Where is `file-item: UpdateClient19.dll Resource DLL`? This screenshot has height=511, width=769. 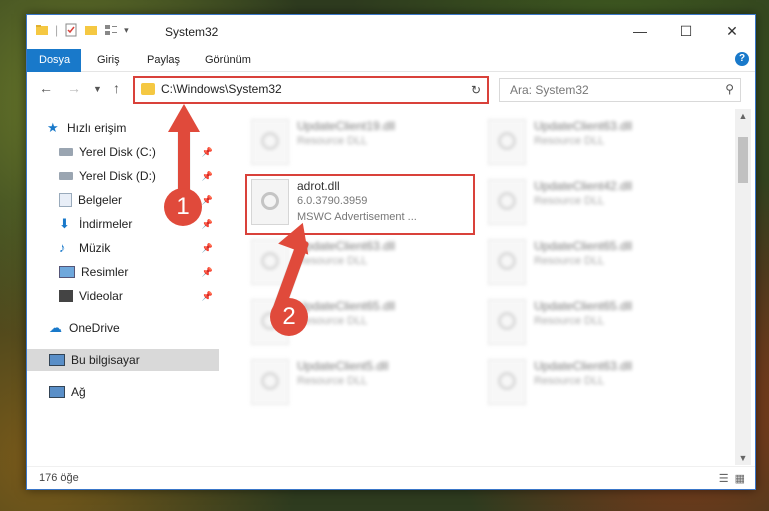
file-item: UpdateClient19.dll Resource DLL is located at coordinates (362, 142).